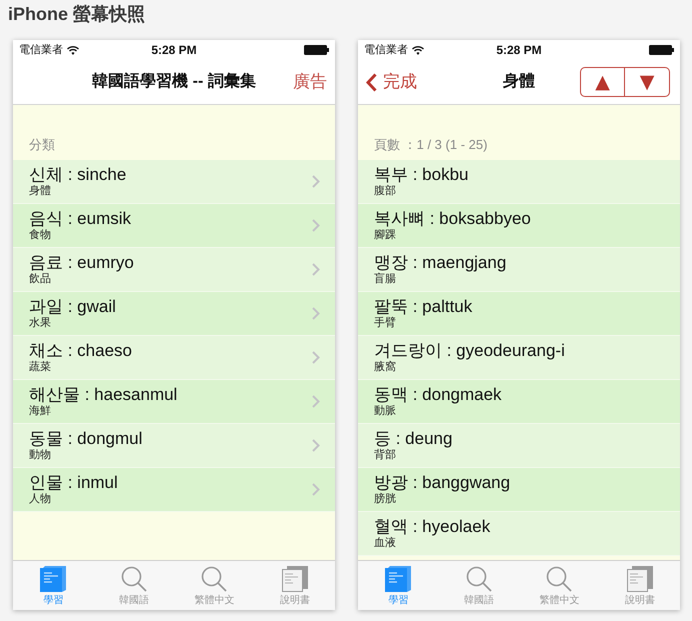 The width and height of the screenshot is (692, 621). What do you see at coordinates (413, 438) in the screenshot?
I see `korean-word: 등 : deung` at bounding box center [413, 438].